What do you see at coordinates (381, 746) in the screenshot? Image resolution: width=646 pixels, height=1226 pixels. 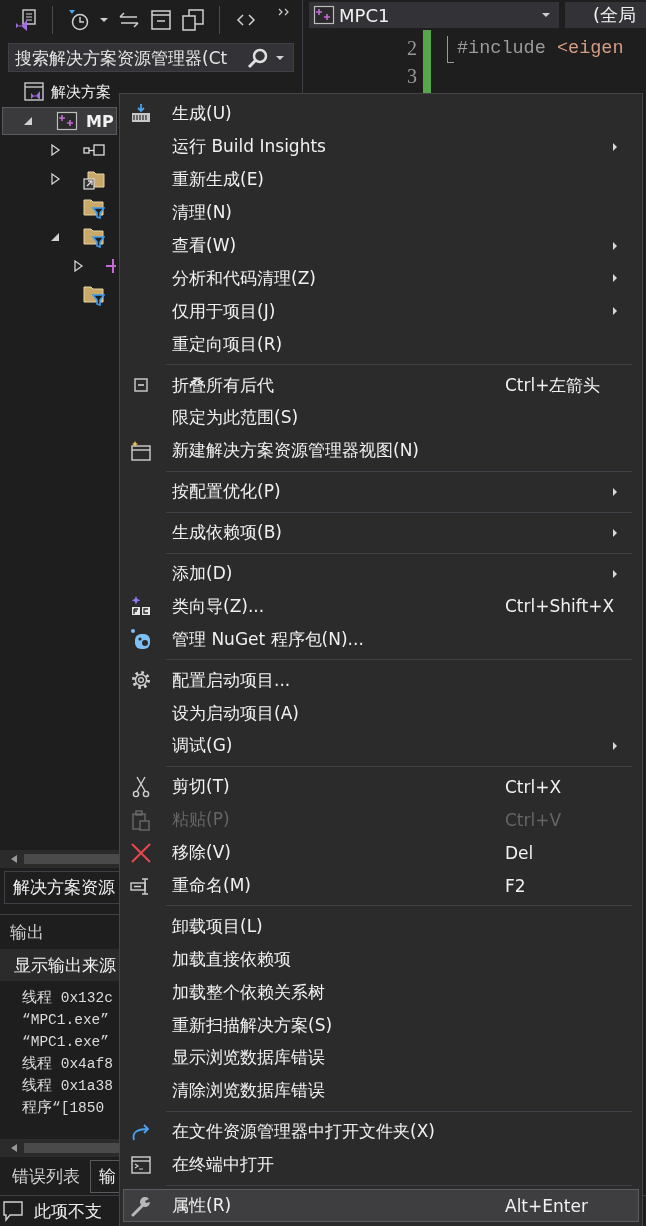 I see `menu-item: 调试(G)` at bounding box center [381, 746].